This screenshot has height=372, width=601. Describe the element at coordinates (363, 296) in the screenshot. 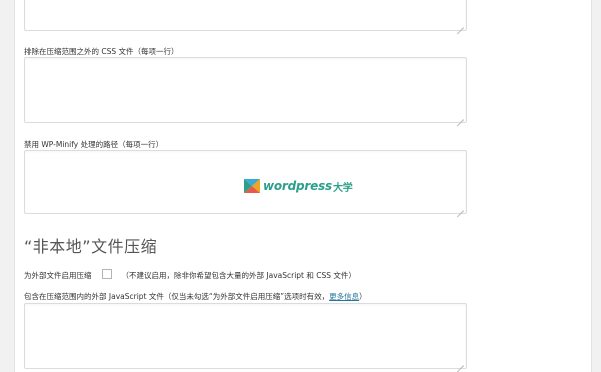

I see `external-js-label-end: ）` at that location.